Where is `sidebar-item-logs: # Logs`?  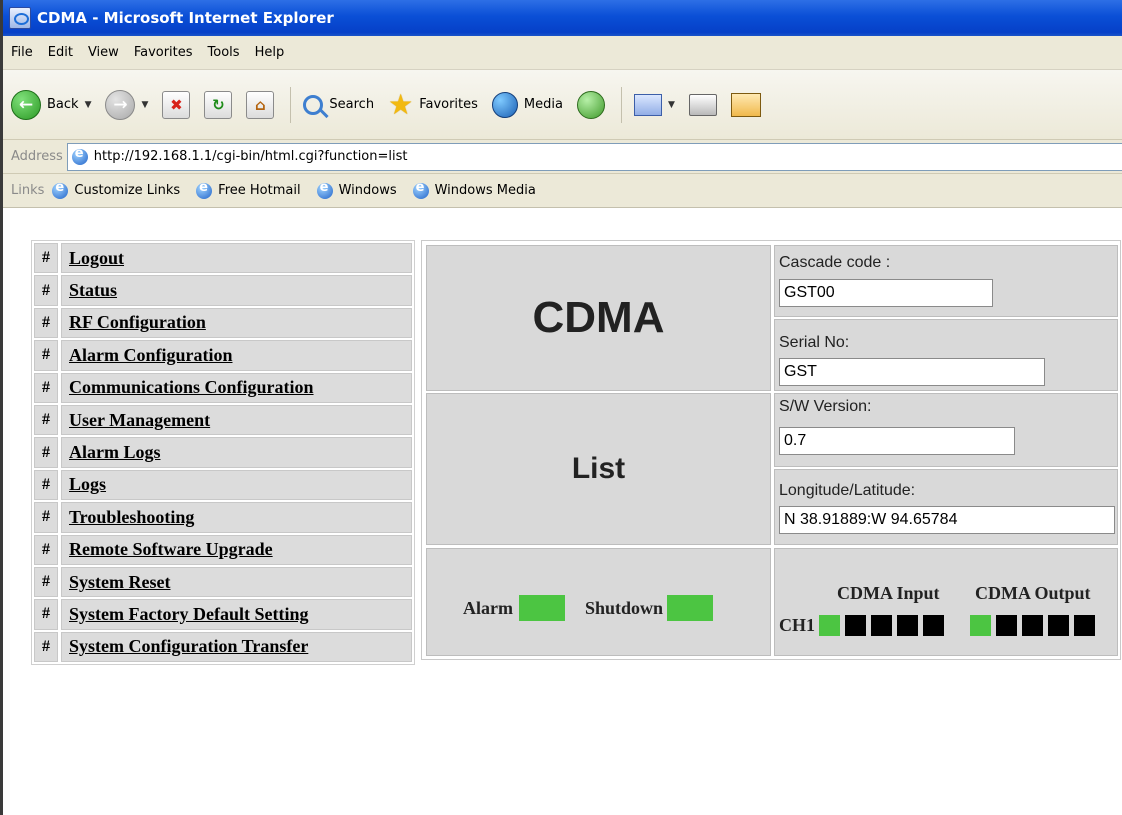 sidebar-item-logs: # Logs is located at coordinates (223, 485).